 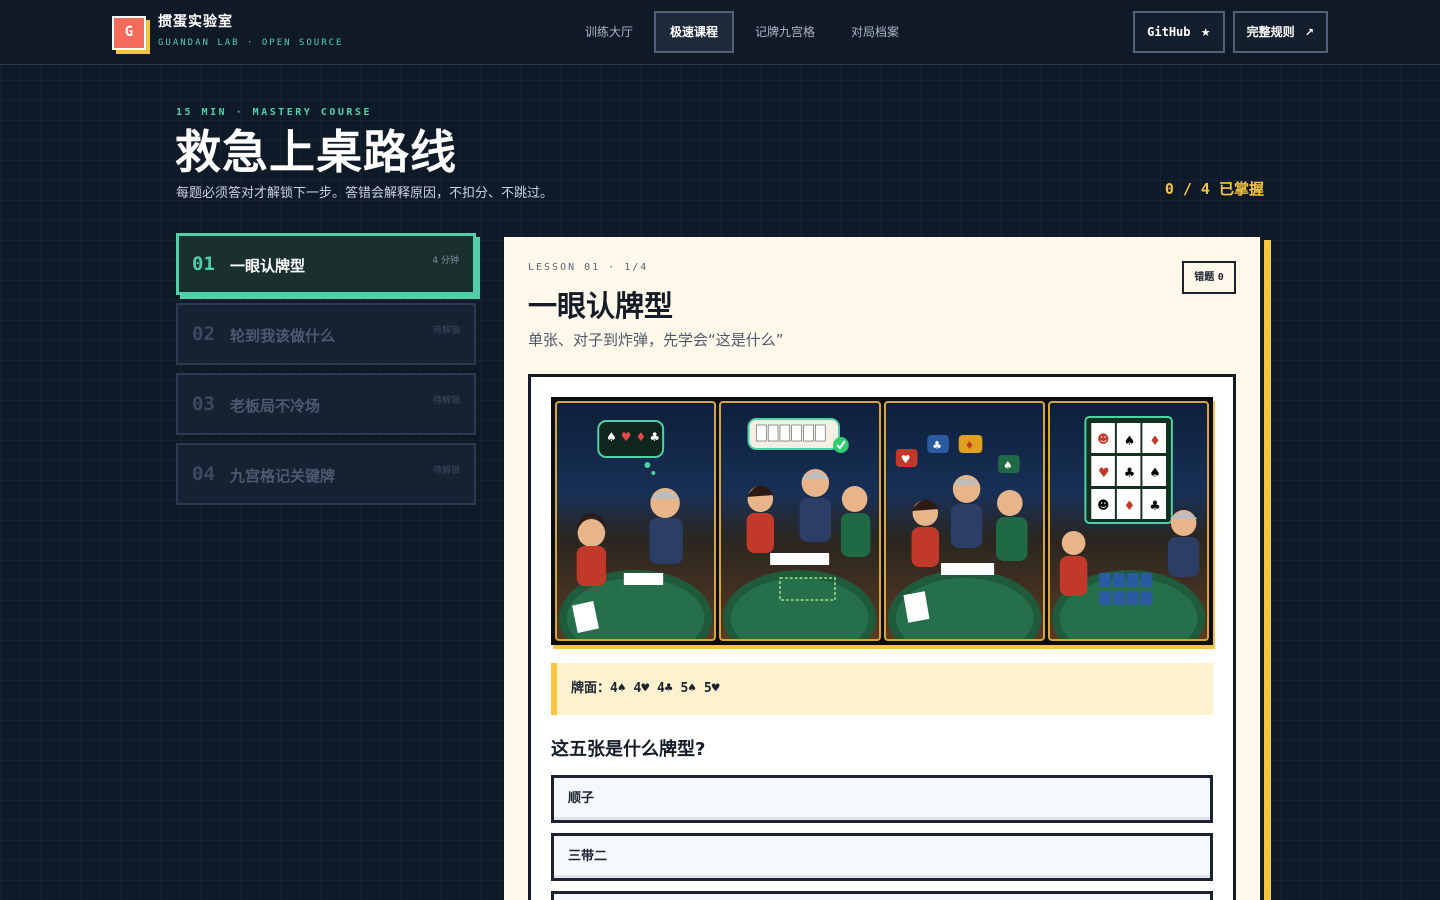 What do you see at coordinates (694, 32) in the screenshot?
I see `nav-item-speed-course: 极速课程` at bounding box center [694, 32].